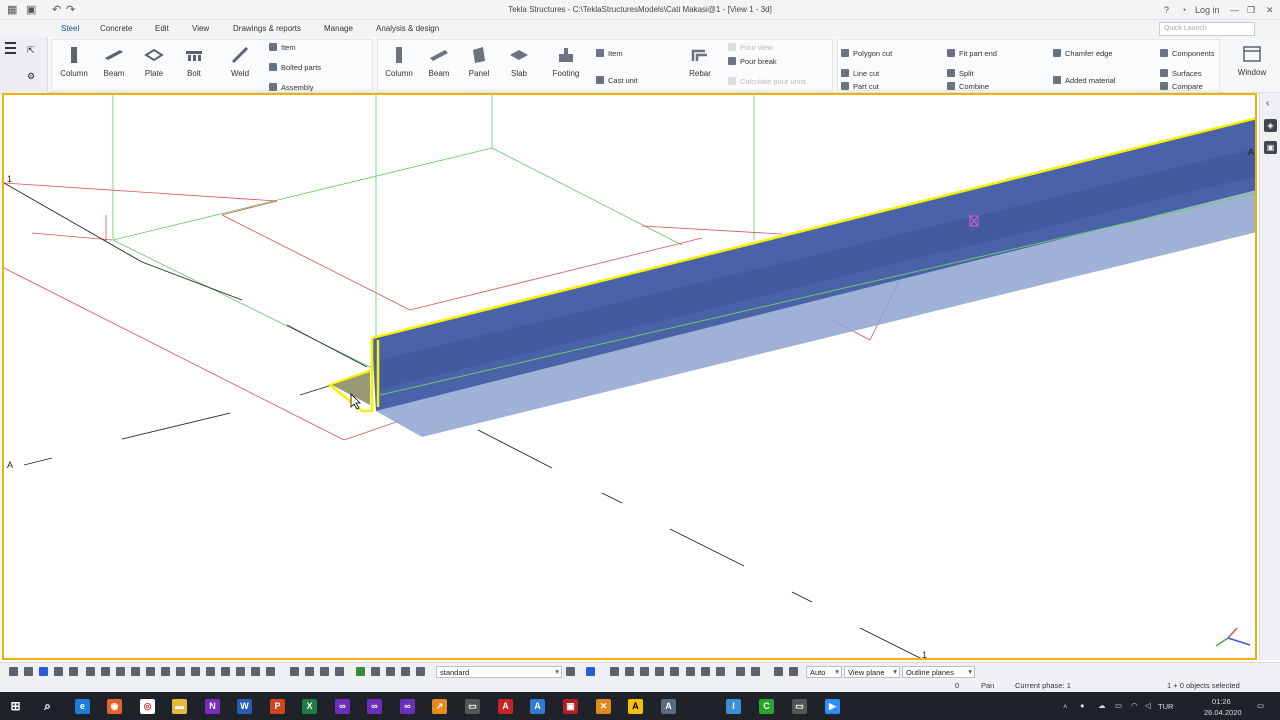  Describe the element at coordinates (342, 706) in the screenshot. I see `visual-studio-icon: ∞` at that location.